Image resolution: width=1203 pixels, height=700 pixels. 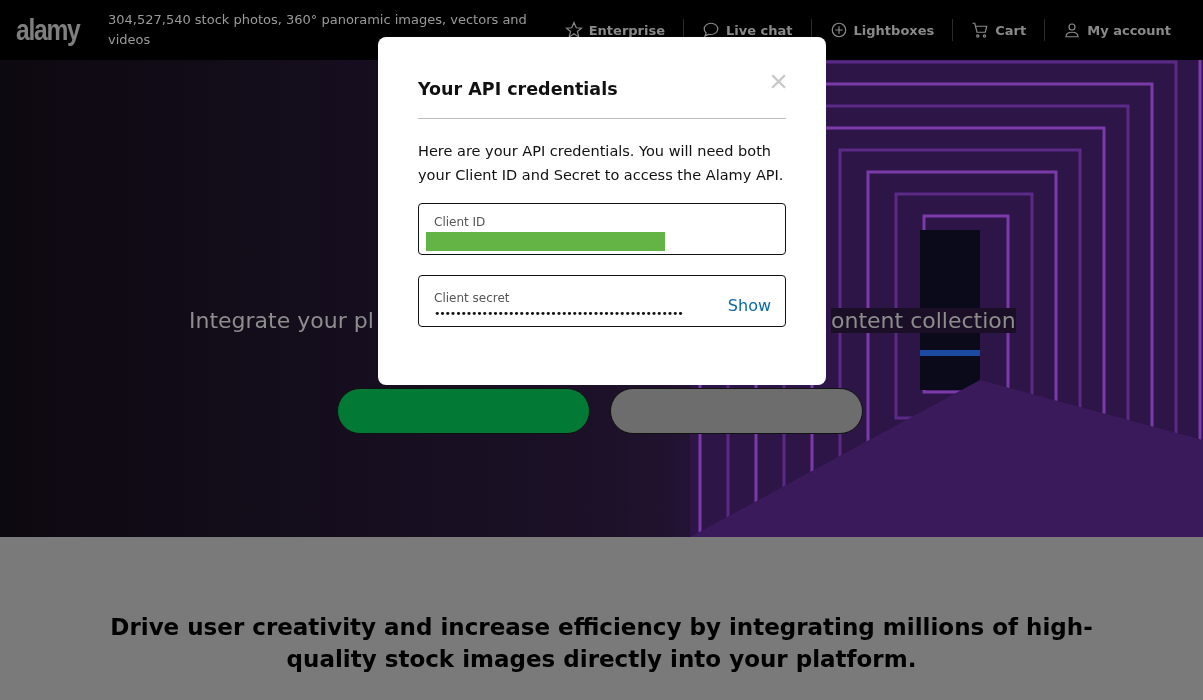 I want to click on show-button: Show, so click(x=749, y=305).